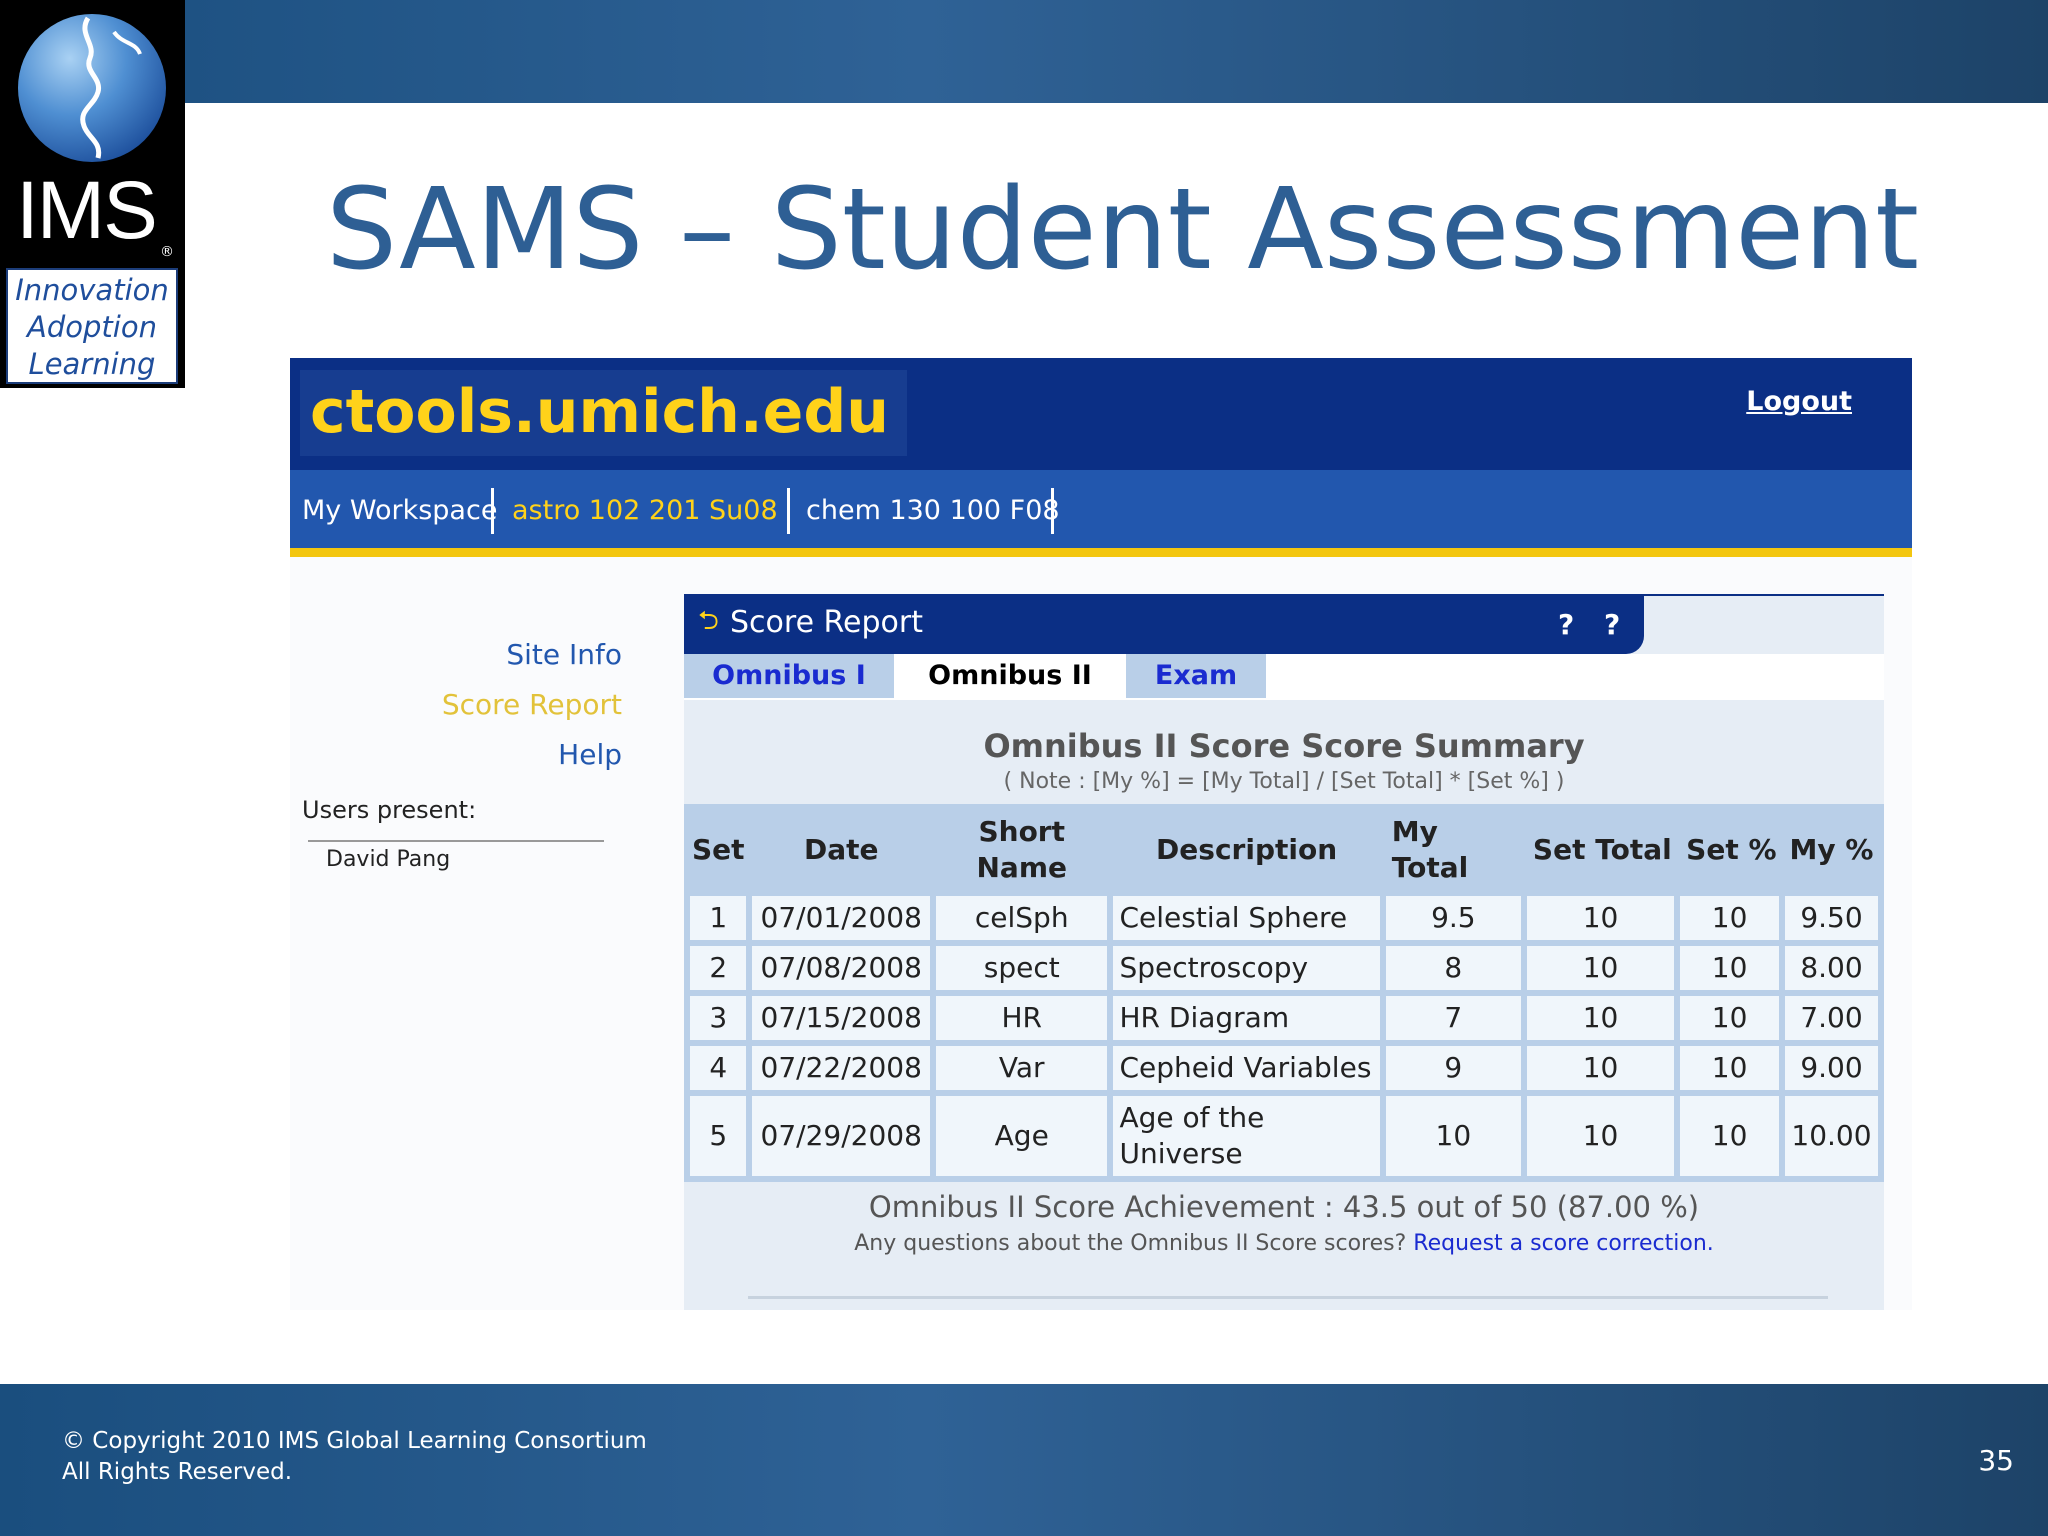  I want to click on nav-underline, so click(1101, 552).